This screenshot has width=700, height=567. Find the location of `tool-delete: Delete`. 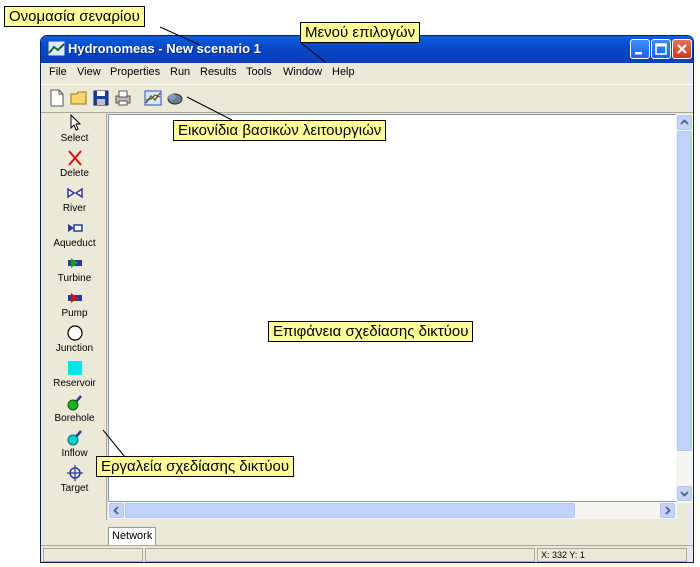

tool-delete: Delete is located at coordinates (74, 166).